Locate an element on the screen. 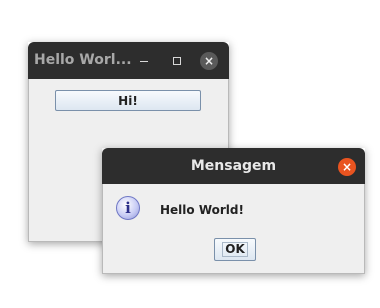 The width and height of the screenshot is (380, 308). dialog-title: Mensagem is located at coordinates (233, 166).